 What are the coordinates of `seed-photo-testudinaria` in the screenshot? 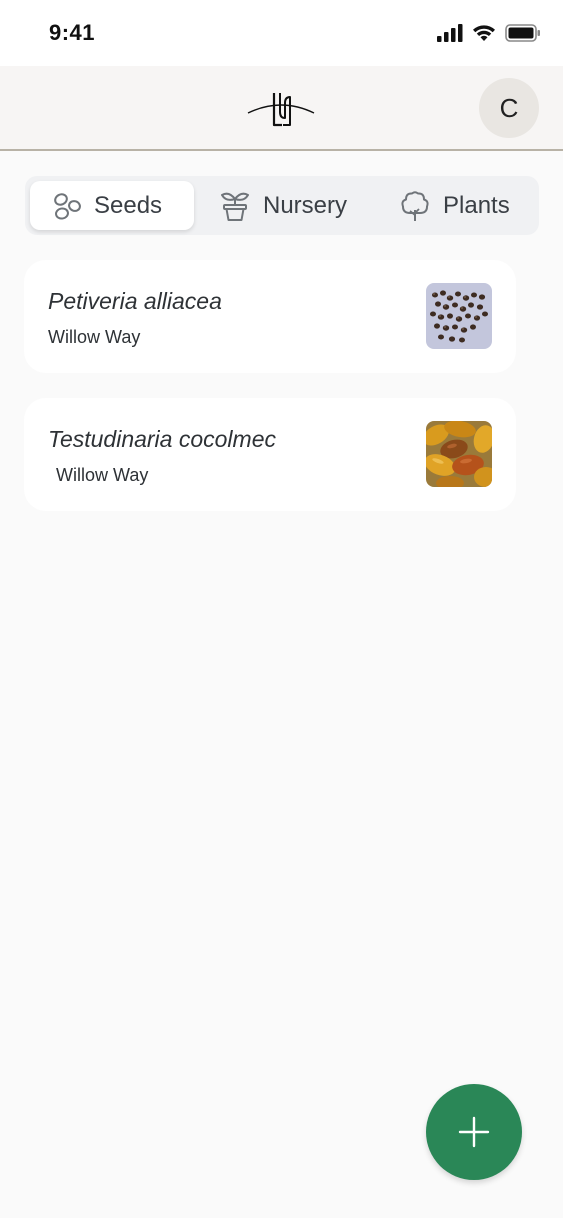 It's located at (459, 454).